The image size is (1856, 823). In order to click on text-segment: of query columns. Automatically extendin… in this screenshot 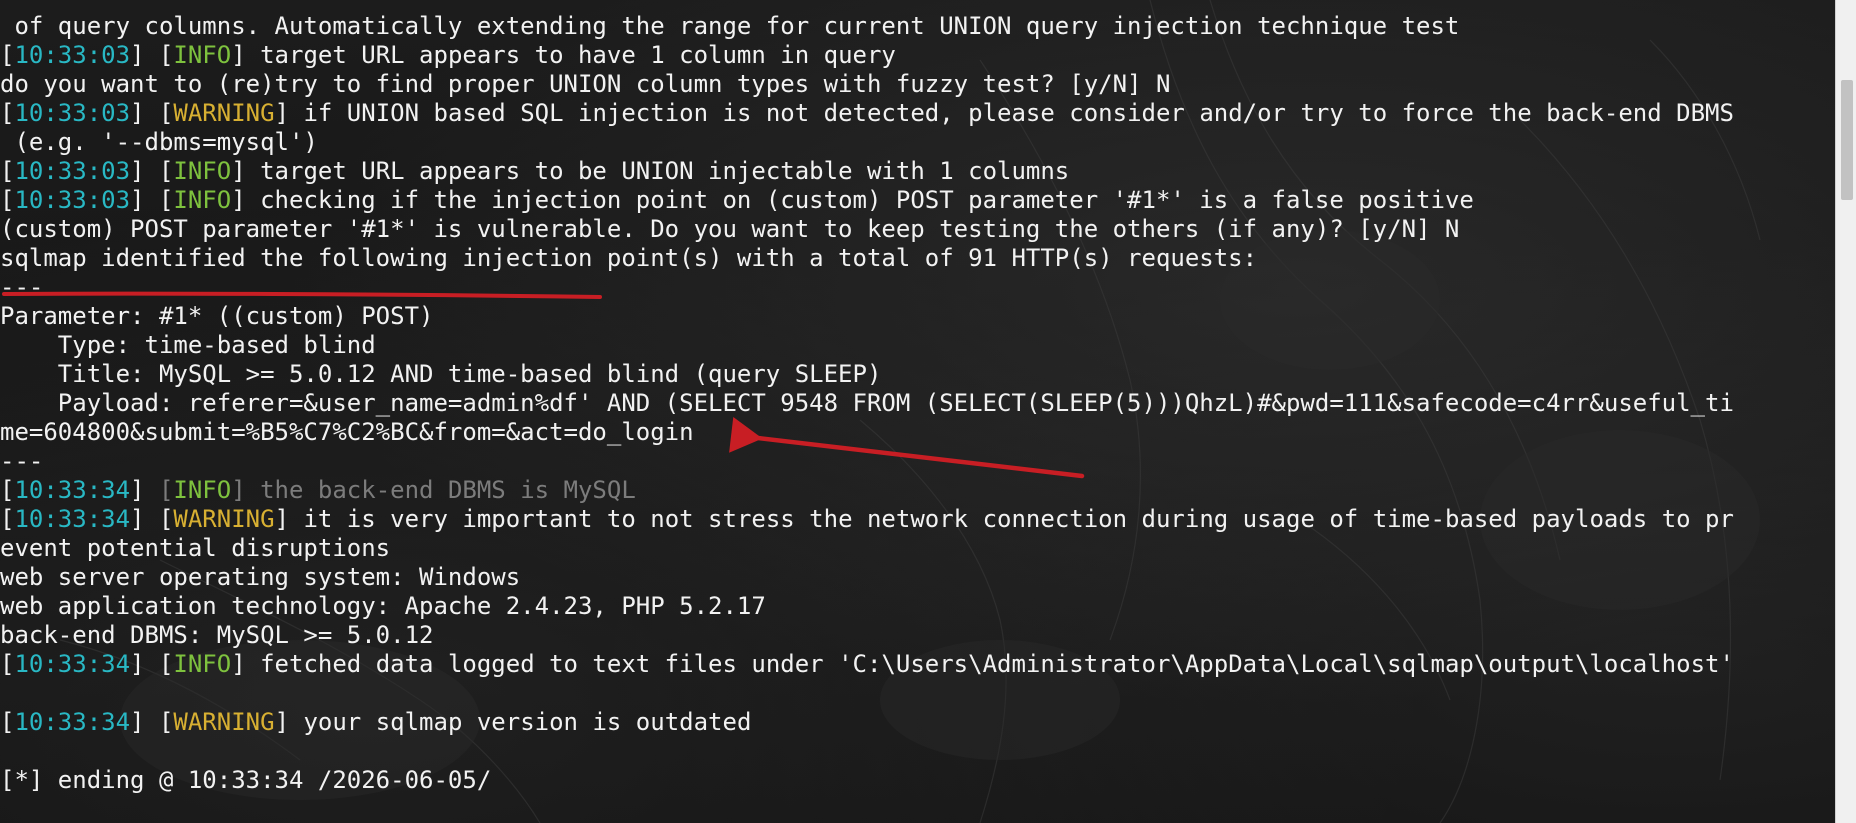, I will do `click(730, 26)`.